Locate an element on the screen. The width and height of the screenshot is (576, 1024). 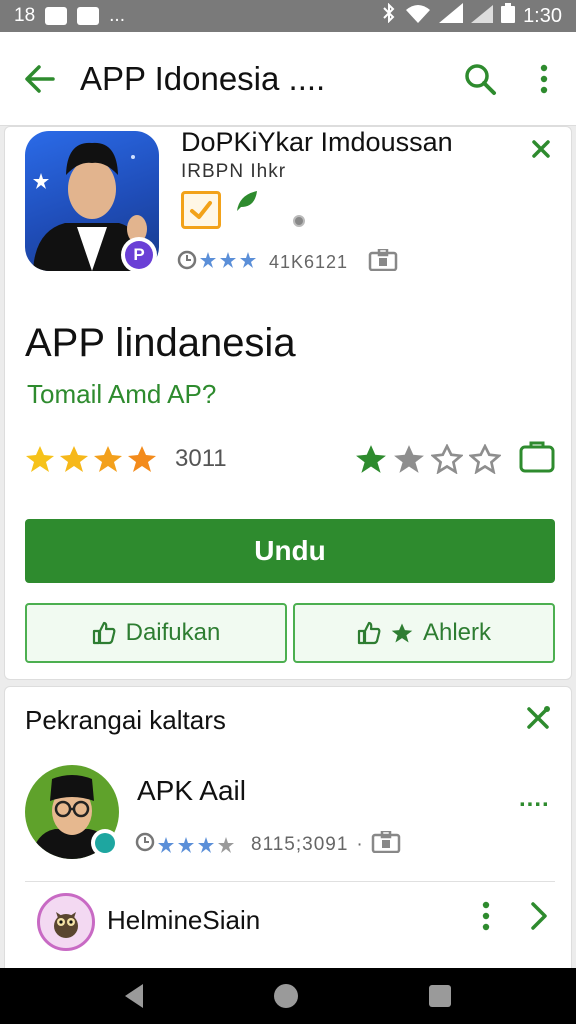
back-button is located at coordinates (40, 79).